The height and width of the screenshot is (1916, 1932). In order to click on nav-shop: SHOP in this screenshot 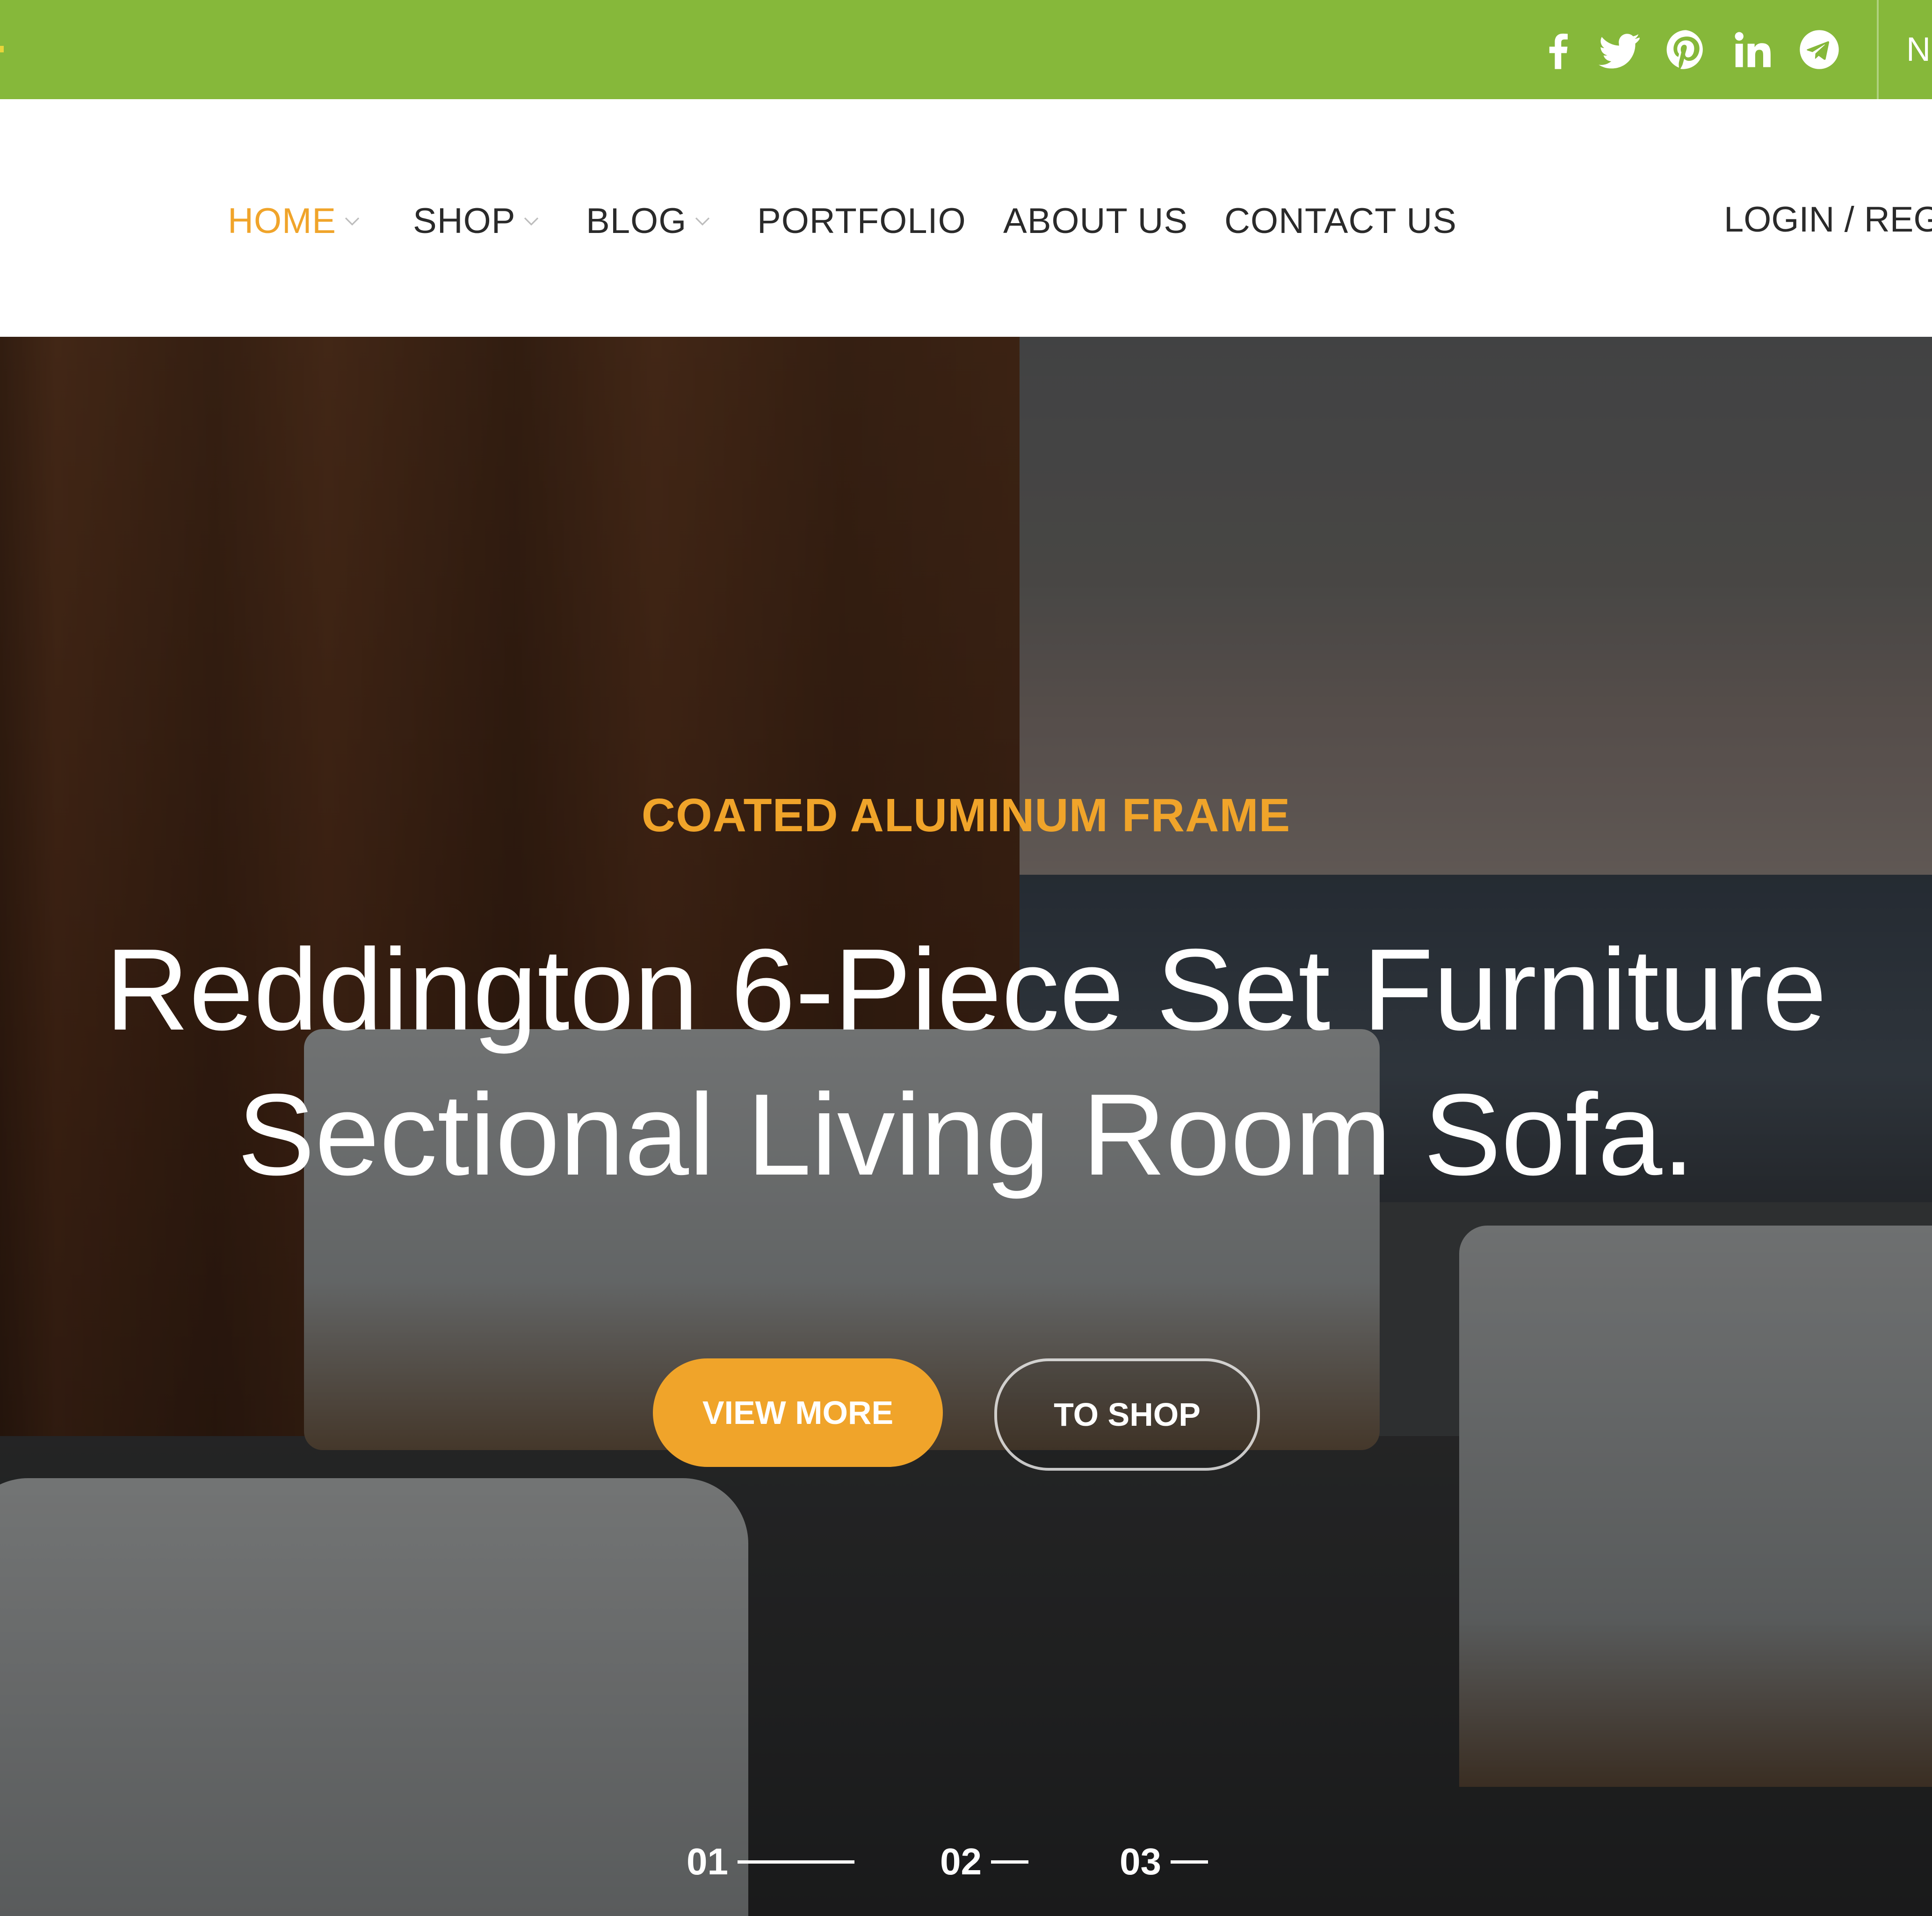, I will do `click(477, 221)`.